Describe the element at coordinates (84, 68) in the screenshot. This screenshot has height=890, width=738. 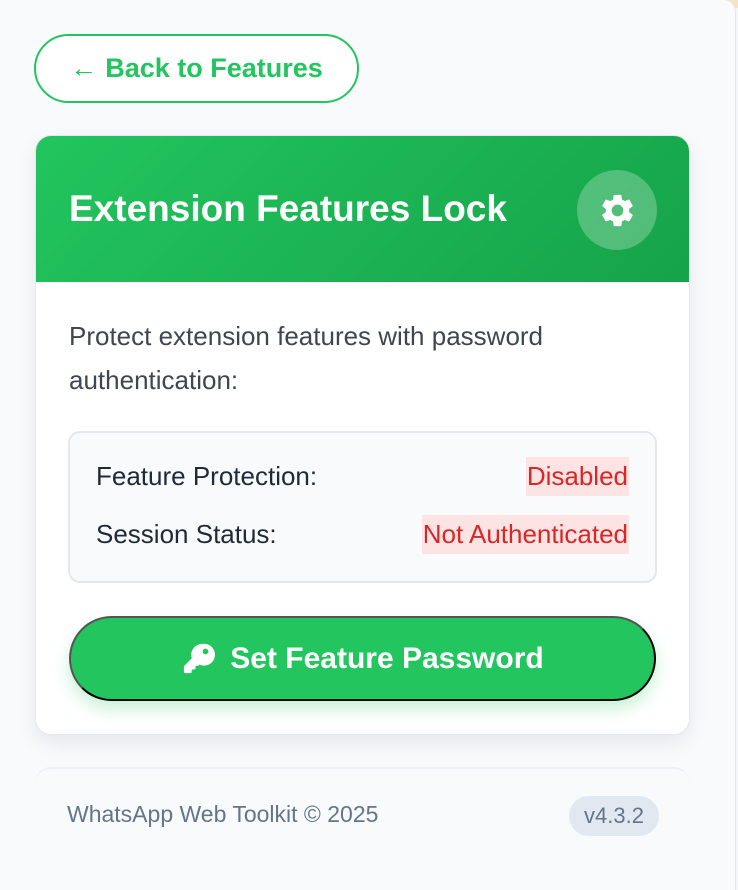
I see `arrow-left-icon: ←` at that location.